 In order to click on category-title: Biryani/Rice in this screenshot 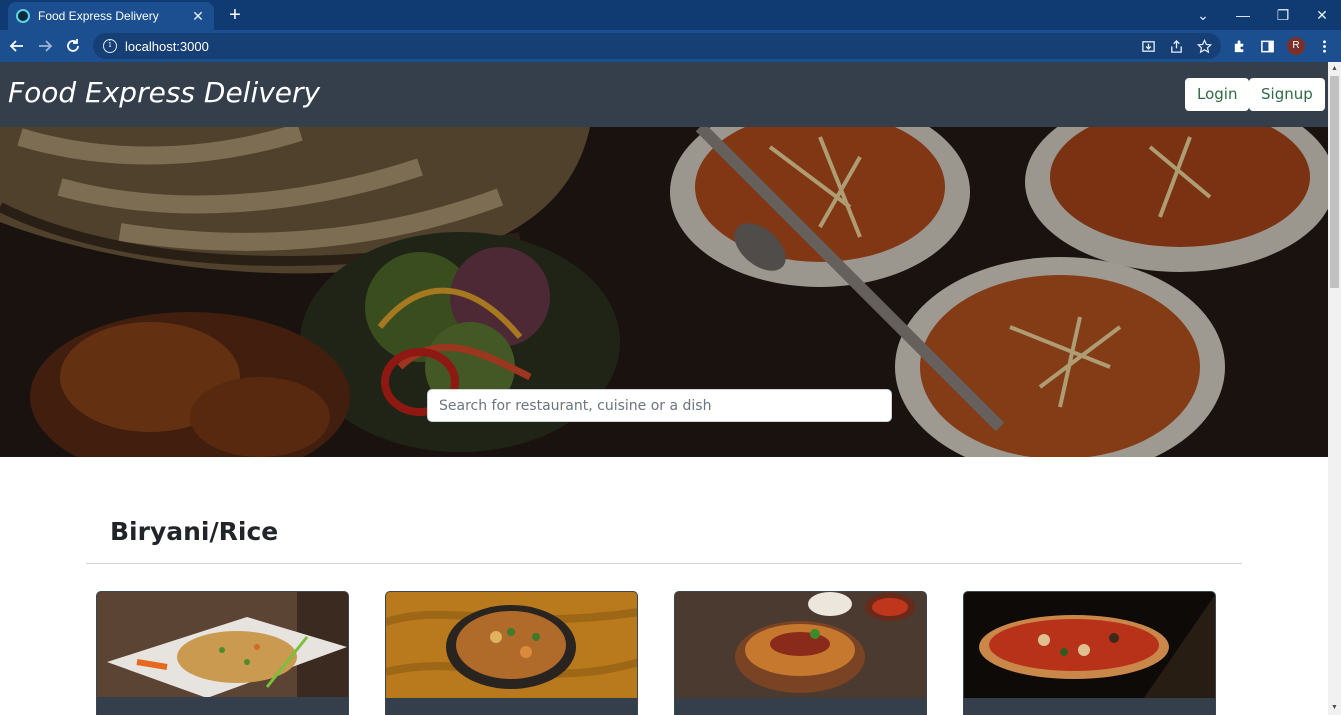, I will do `click(194, 531)`.